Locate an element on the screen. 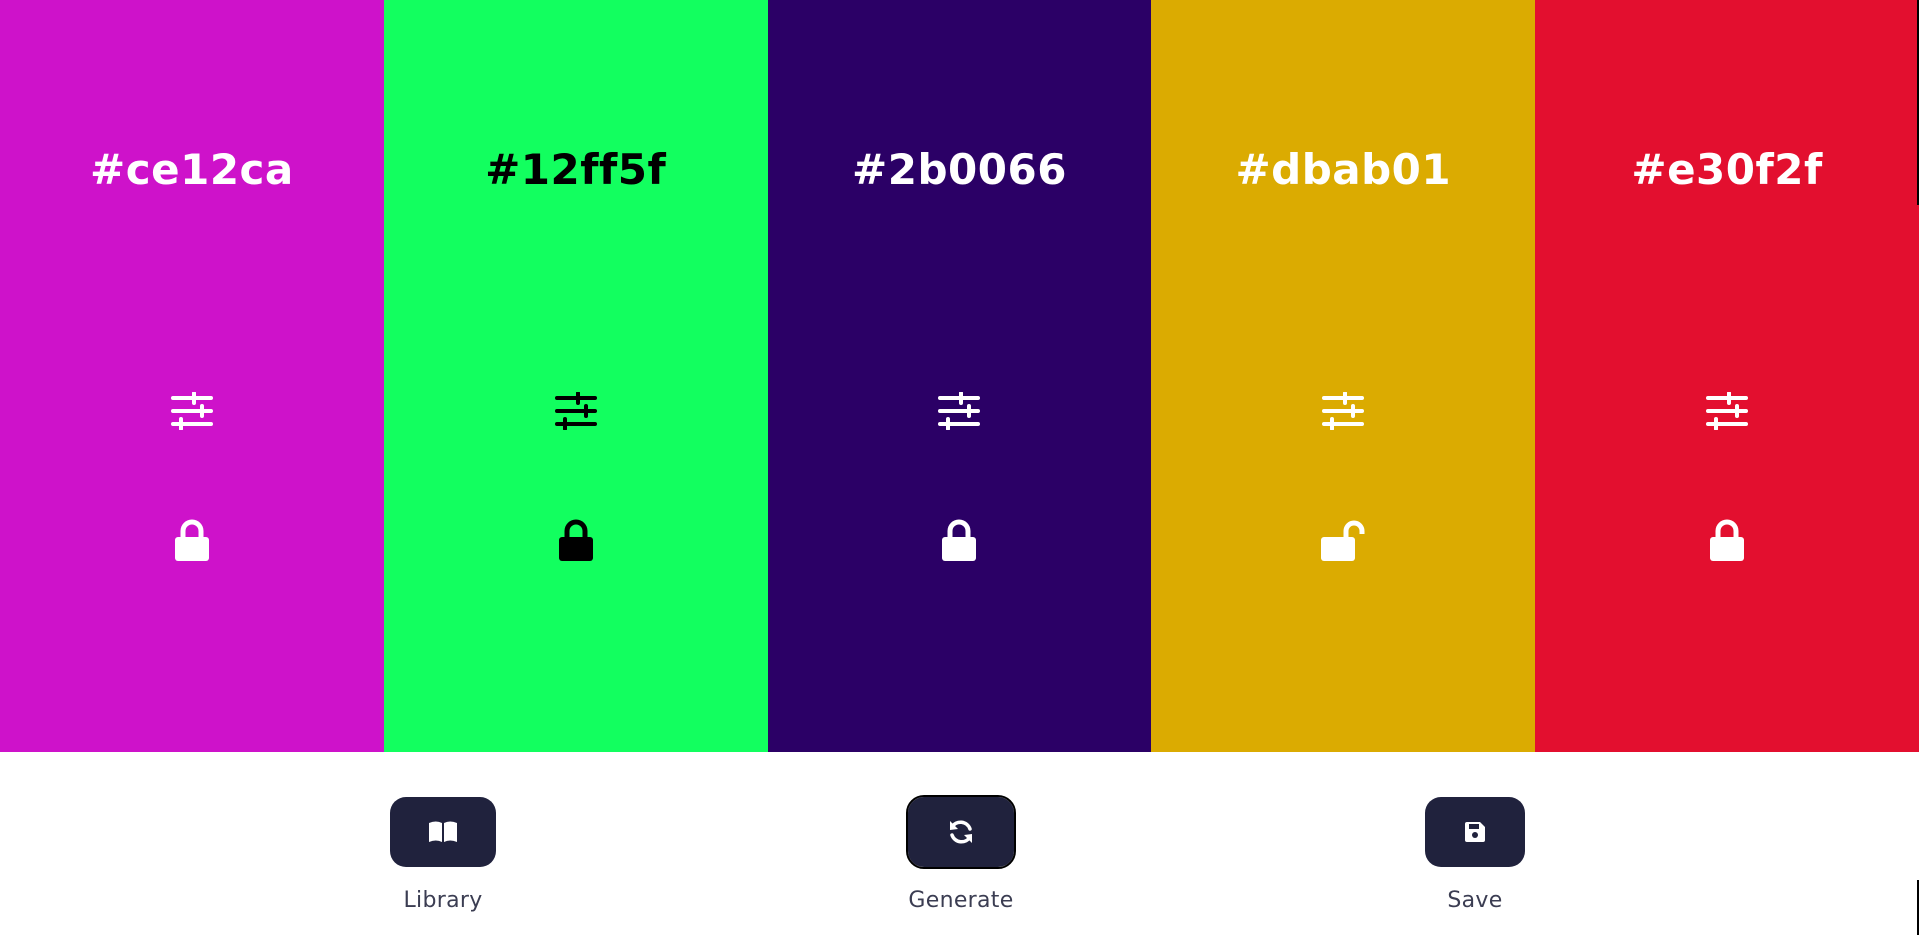 This screenshot has width=1919, height=935. save-button is located at coordinates (1475, 832).